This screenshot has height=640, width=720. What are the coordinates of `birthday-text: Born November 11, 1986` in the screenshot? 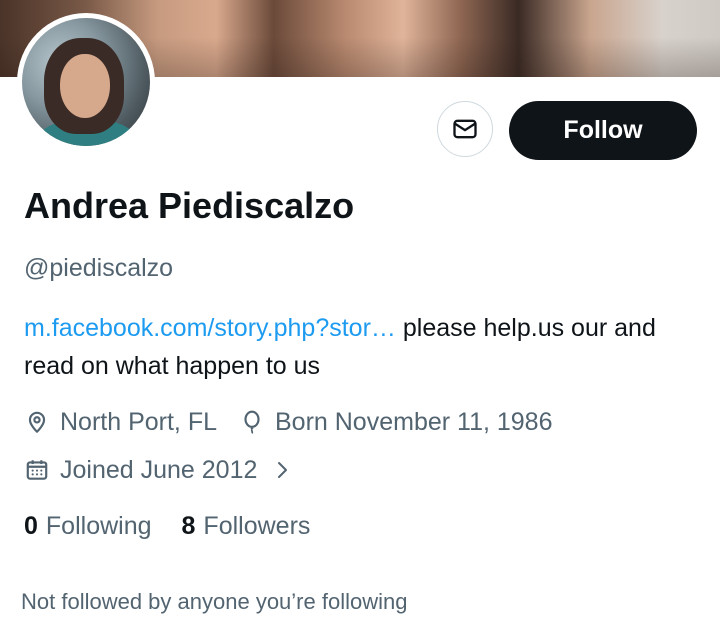 It's located at (414, 421).